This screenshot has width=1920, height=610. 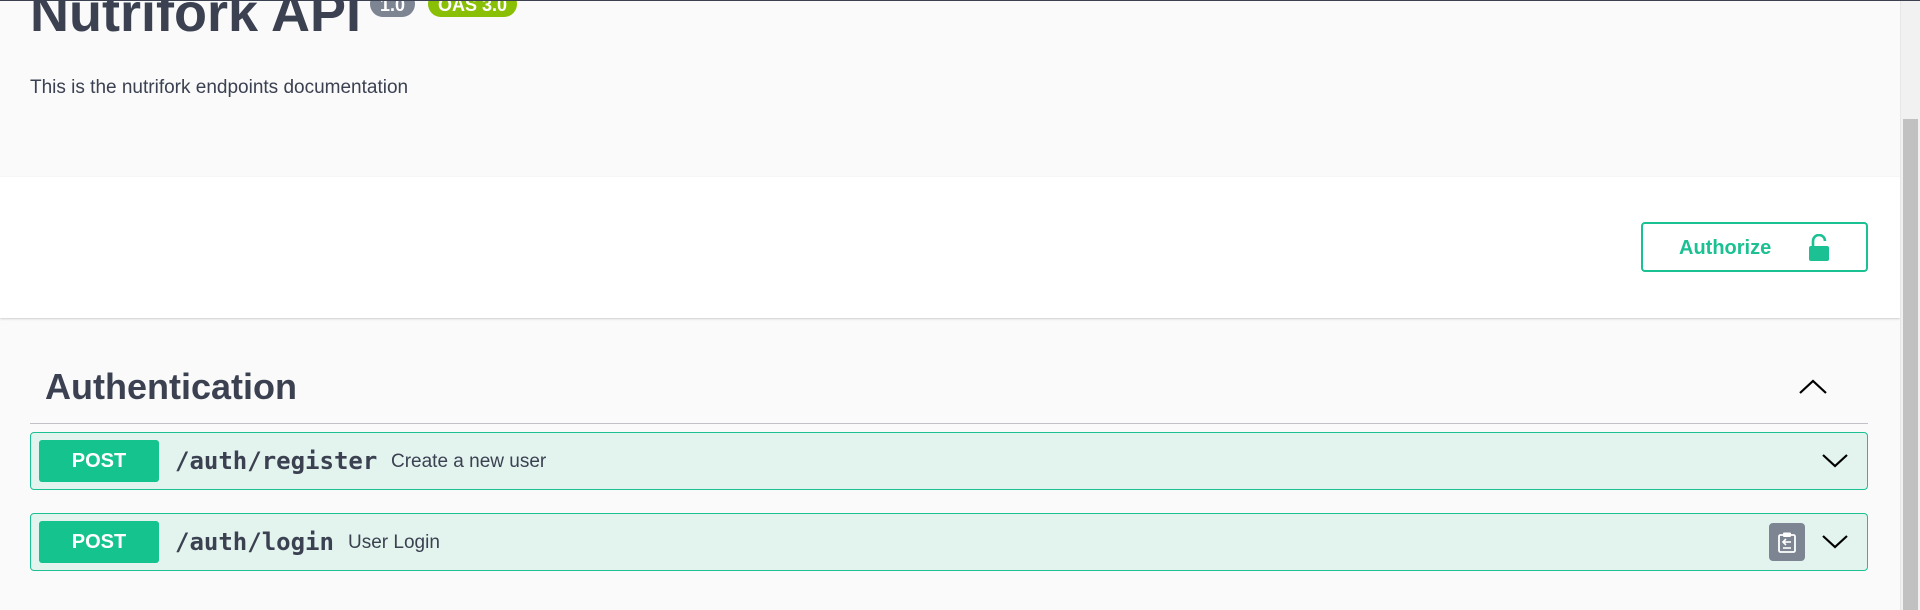 What do you see at coordinates (949, 542) in the screenshot?
I see `opblock-post-auth-login: POST /auth/login User Login` at bounding box center [949, 542].